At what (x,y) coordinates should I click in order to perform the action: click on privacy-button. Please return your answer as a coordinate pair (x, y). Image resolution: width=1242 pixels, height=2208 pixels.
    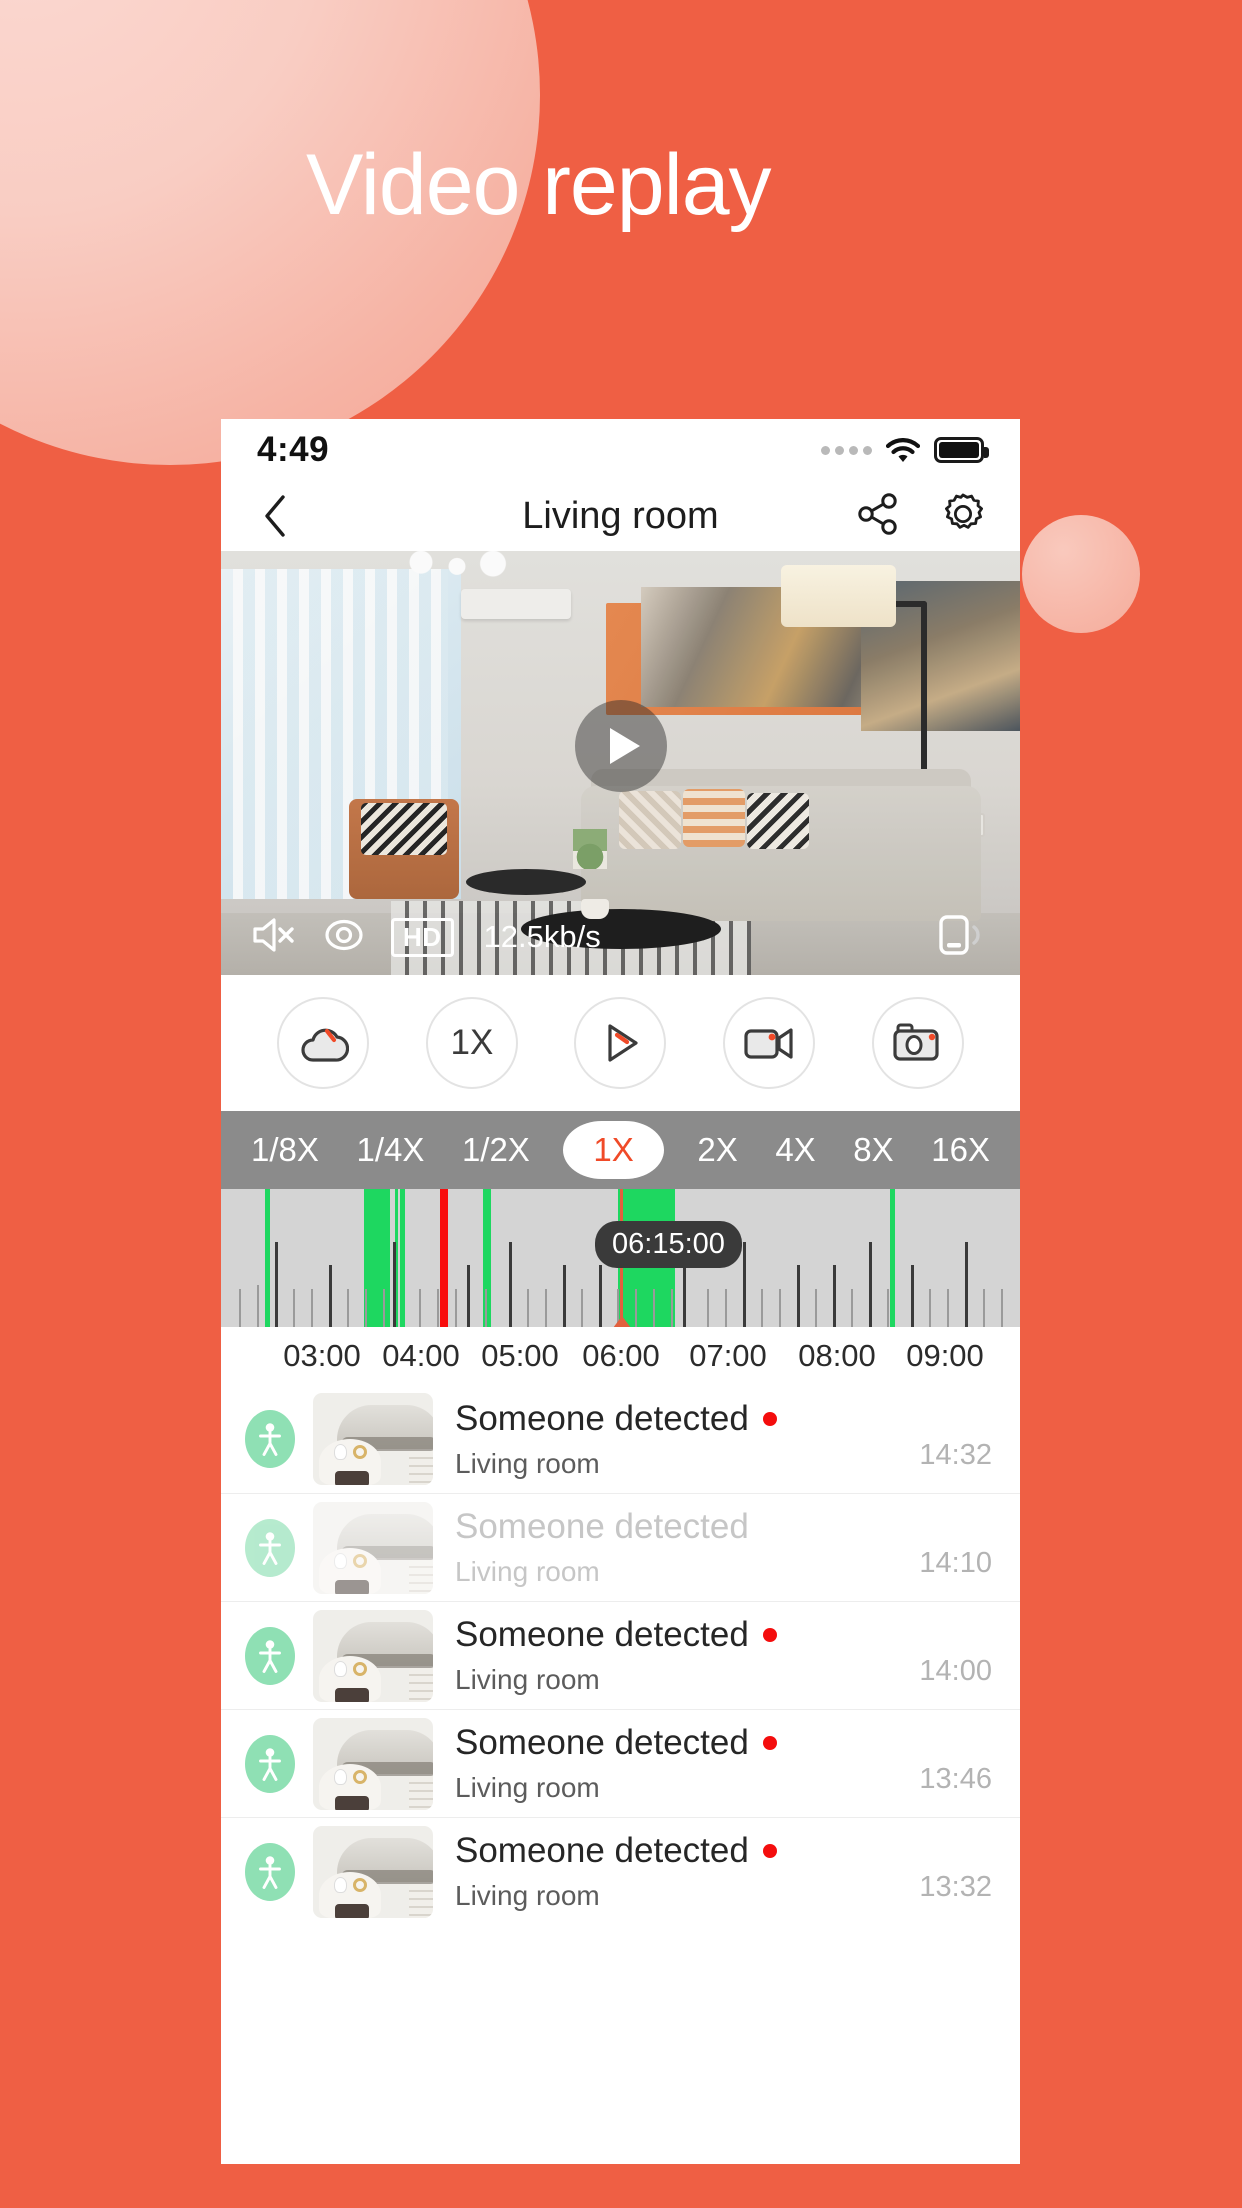
    Looking at the image, I should click on (344, 937).